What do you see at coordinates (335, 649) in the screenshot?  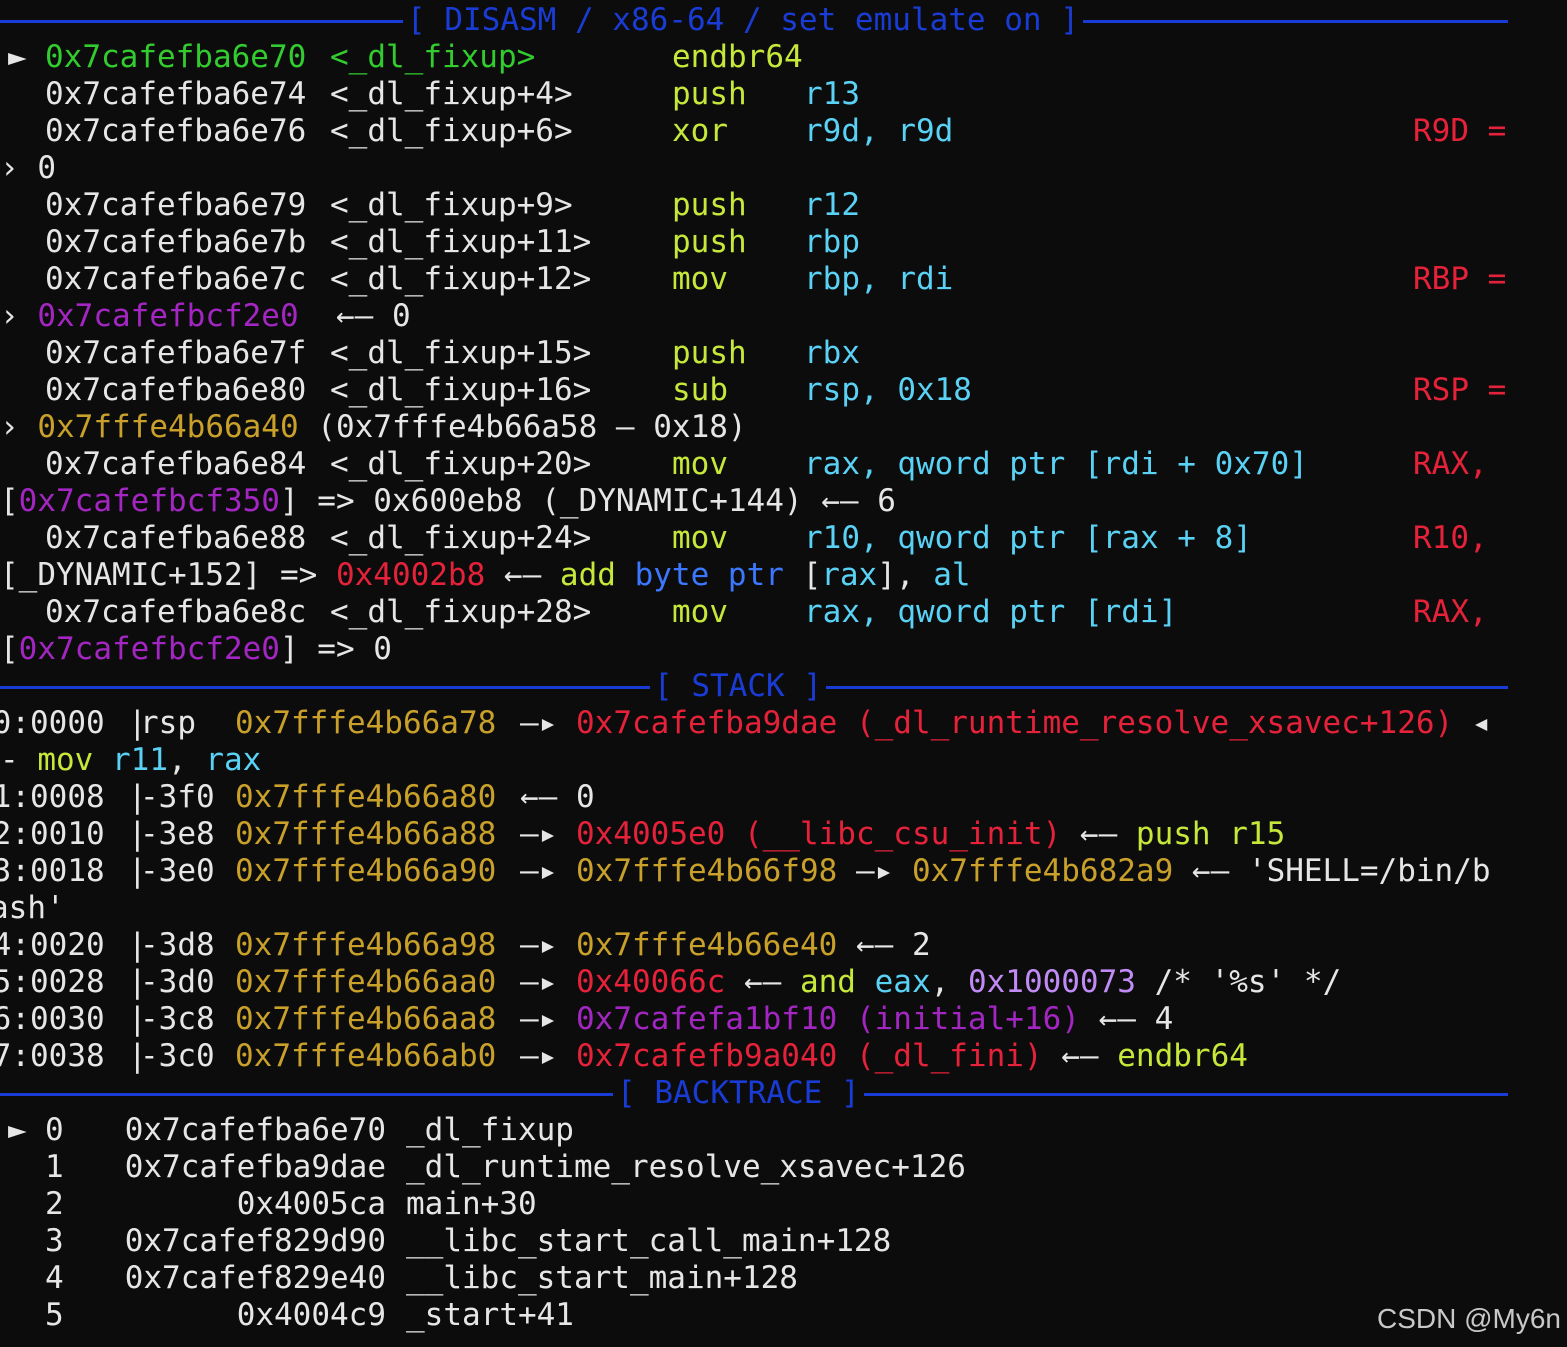 I see `continuation-segment: ] => 0` at bounding box center [335, 649].